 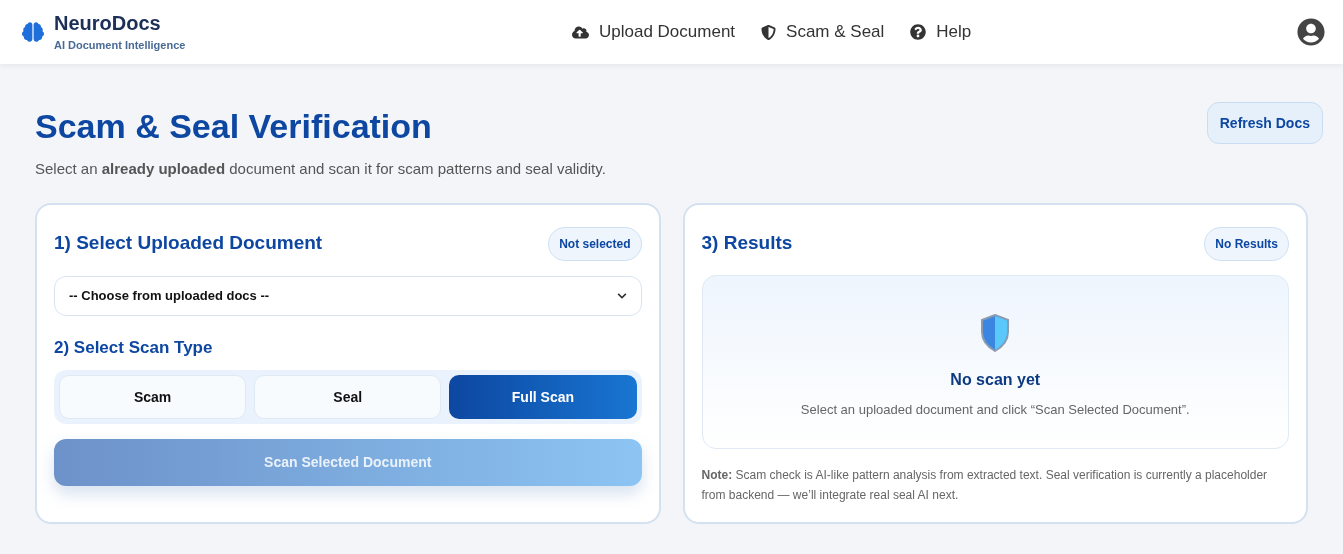 What do you see at coordinates (918, 32) in the screenshot?
I see `help-icon` at bounding box center [918, 32].